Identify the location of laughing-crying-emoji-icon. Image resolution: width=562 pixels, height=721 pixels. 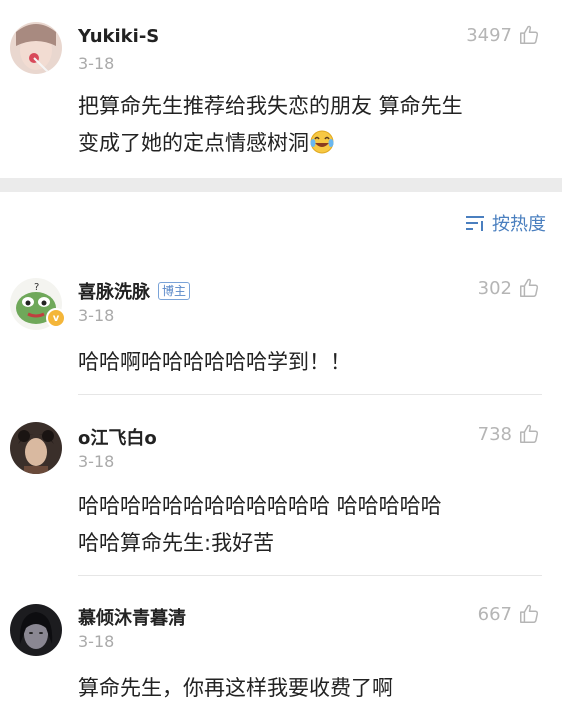
(322, 142).